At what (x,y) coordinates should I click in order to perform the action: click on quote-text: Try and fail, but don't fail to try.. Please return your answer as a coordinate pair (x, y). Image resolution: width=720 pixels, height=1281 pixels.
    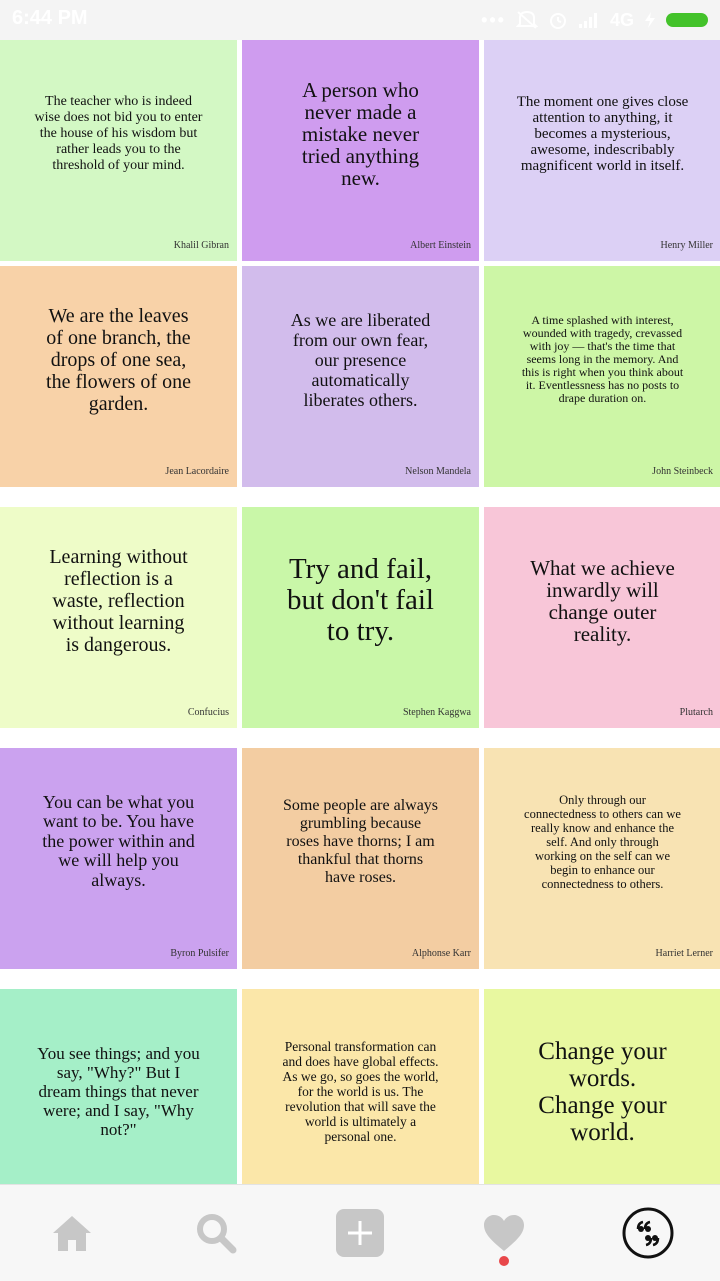
    Looking at the image, I should click on (360, 600).